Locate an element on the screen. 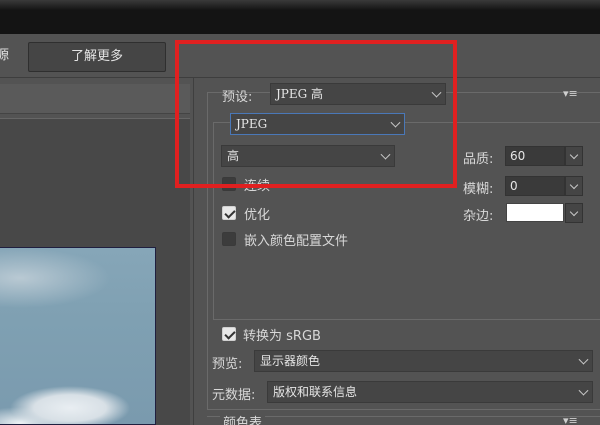  color-table-divider is located at coordinates (403, 416).